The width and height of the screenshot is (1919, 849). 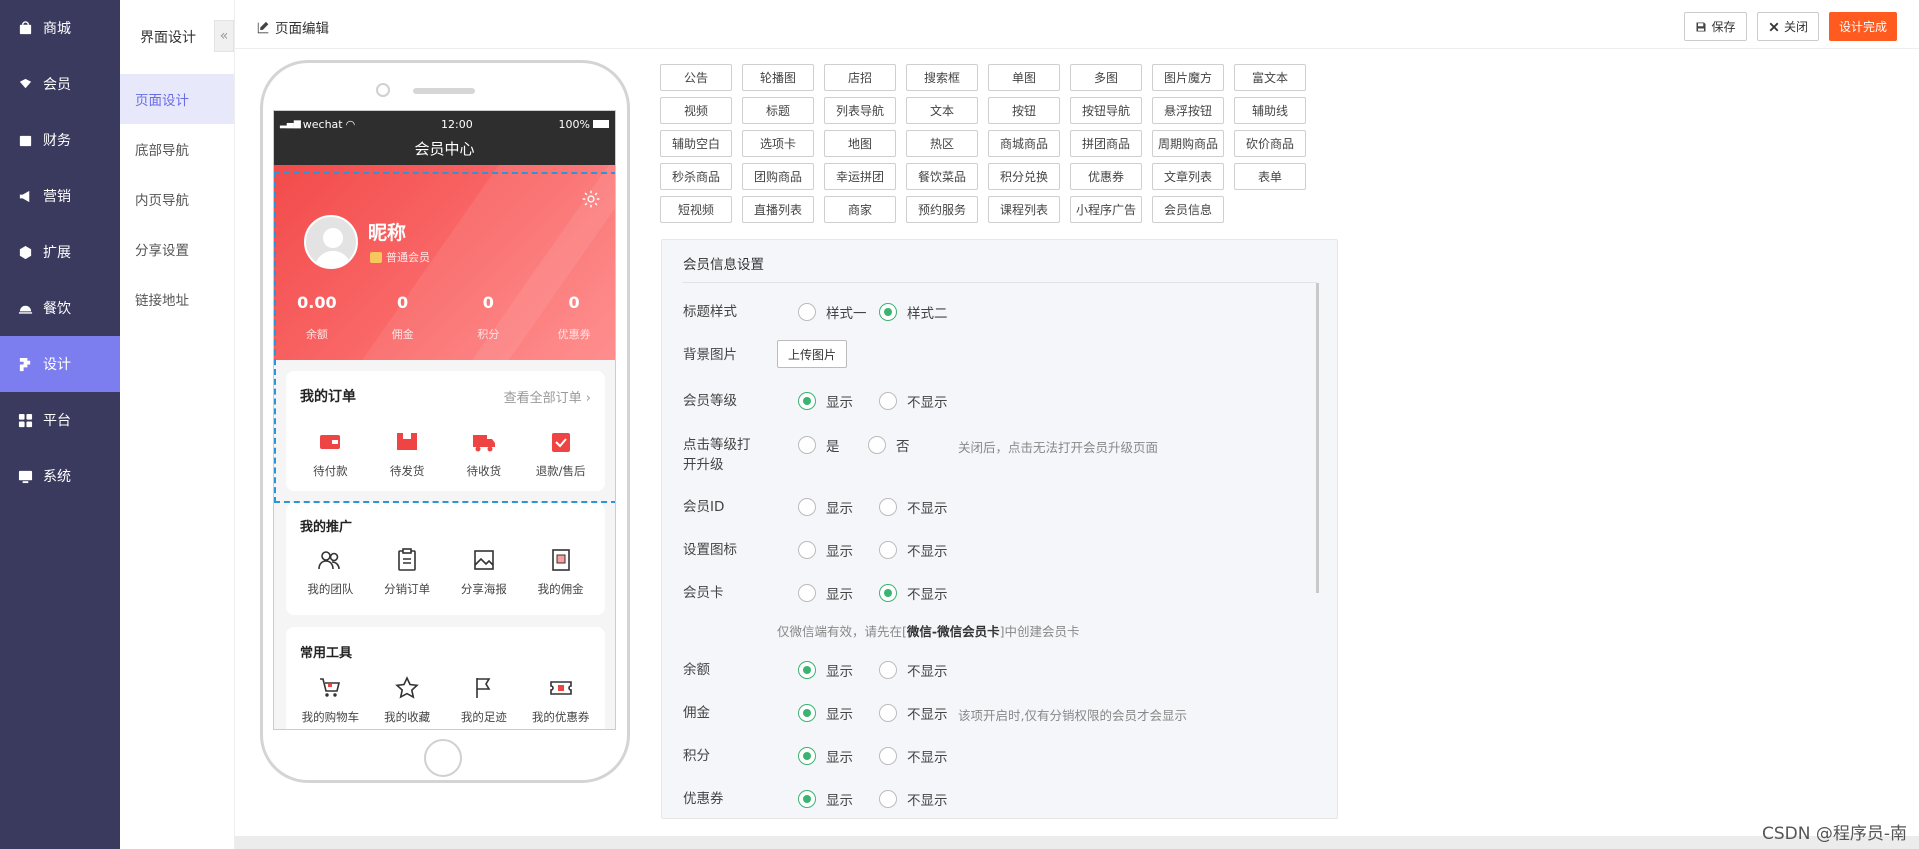 What do you see at coordinates (60, 28) in the screenshot?
I see `sidebar-item-0: 商城` at bounding box center [60, 28].